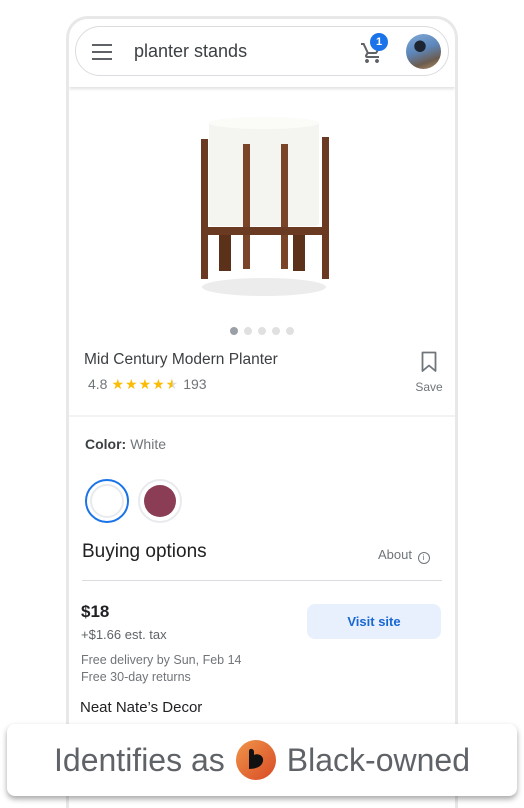 This screenshot has width=524, height=808. What do you see at coordinates (106, 444) in the screenshot?
I see `color-label: Color:` at bounding box center [106, 444].